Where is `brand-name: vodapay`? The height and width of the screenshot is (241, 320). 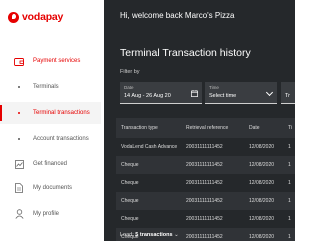 brand-name: vodapay is located at coordinates (43, 17).